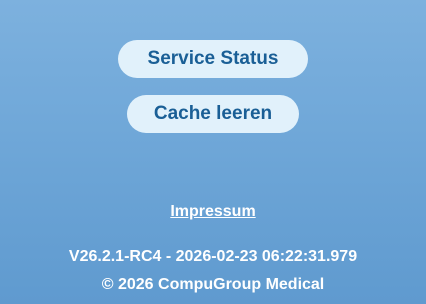  What do you see at coordinates (213, 256) in the screenshot?
I see `version-label: V26.2.1-RC4 - 2026-02-23 06:22:31.979` at bounding box center [213, 256].